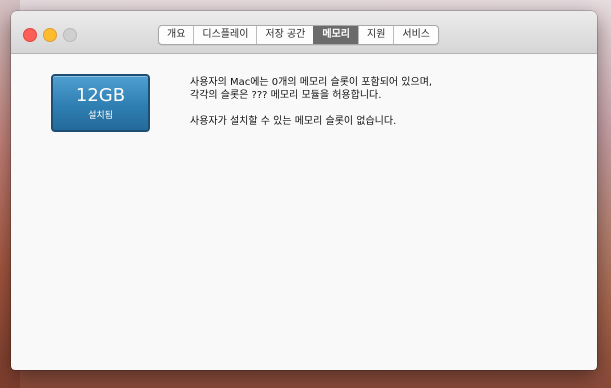  I want to click on close-button, so click(30, 35).